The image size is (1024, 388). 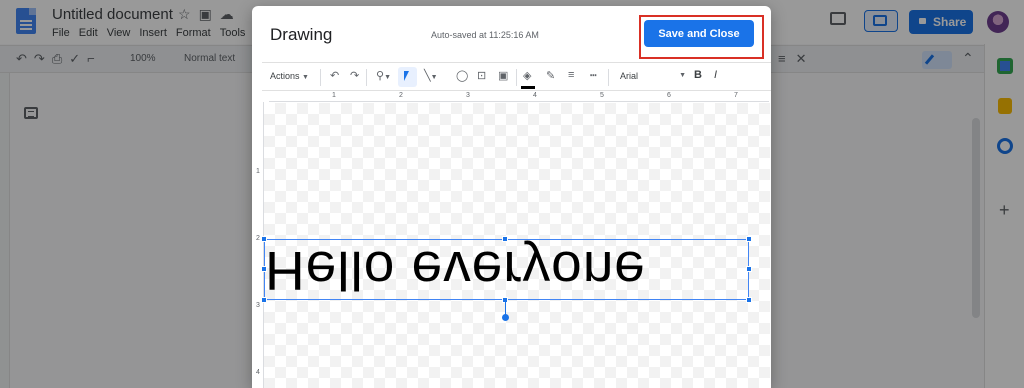 I want to click on image-tool-icon: ▣, so click(x=503, y=77).